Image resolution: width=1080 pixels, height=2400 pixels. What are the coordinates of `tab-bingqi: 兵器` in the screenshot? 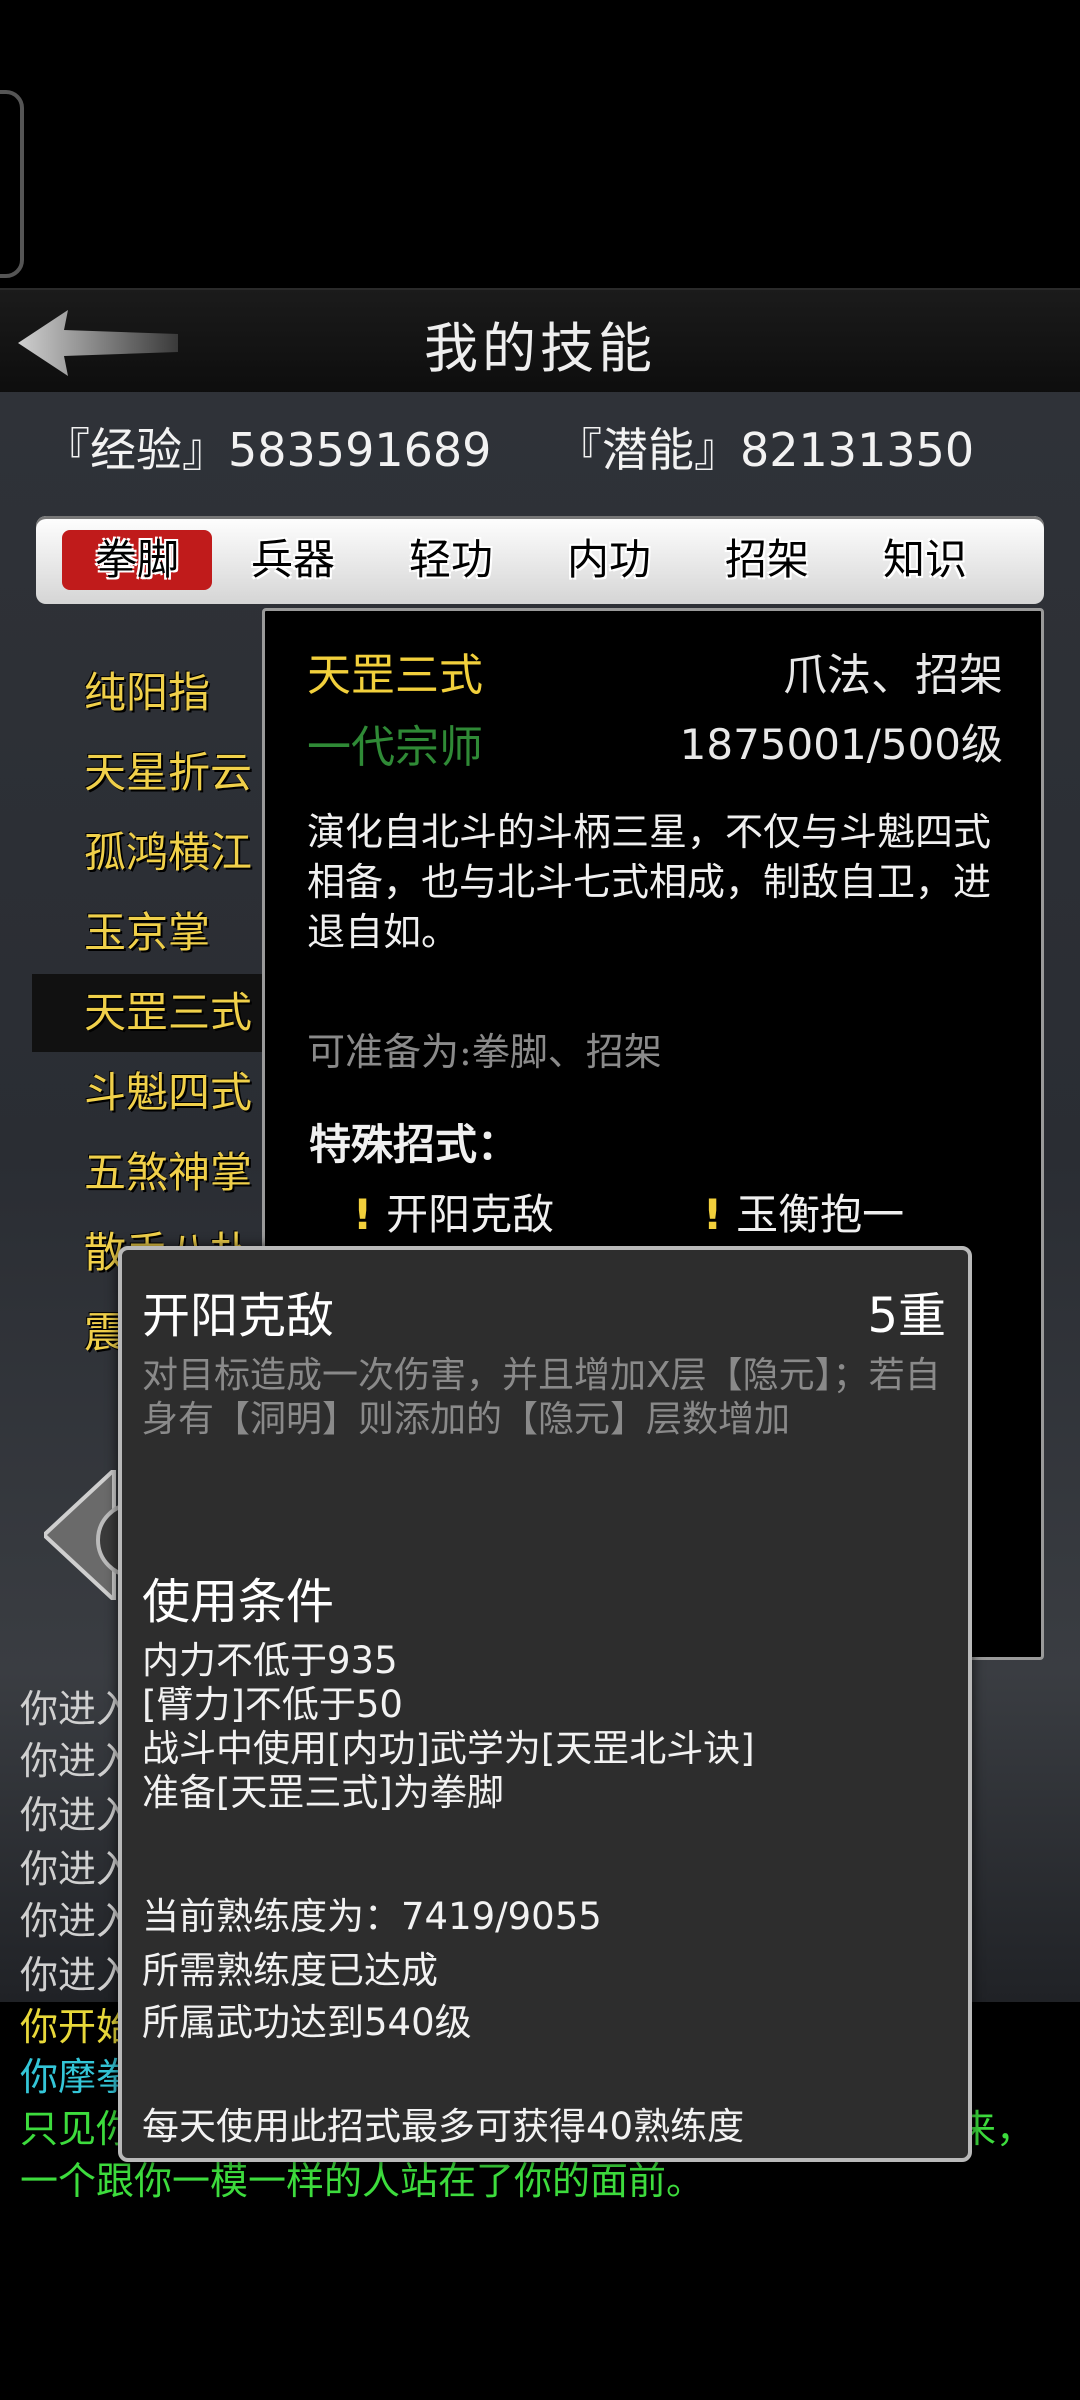 It's located at (293, 560).